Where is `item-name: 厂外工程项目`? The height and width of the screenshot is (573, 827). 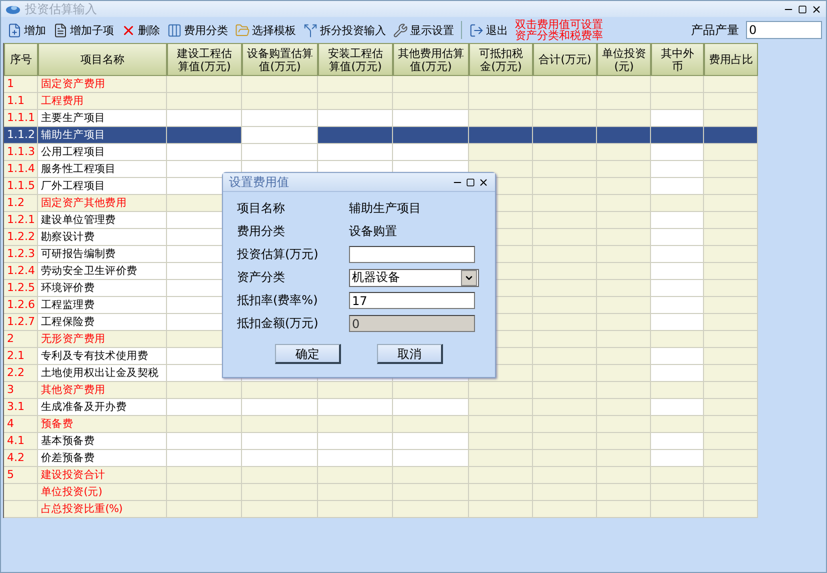
item-name: 厂外工程项目 is located at coordinates (102, 186).